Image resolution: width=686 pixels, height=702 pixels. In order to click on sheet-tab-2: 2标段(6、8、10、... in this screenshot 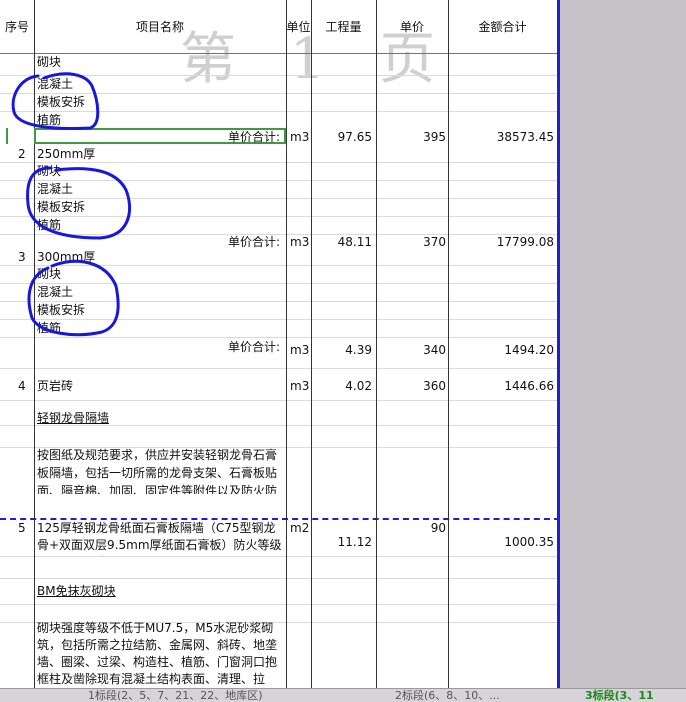, I will do `click(447, 696)`.